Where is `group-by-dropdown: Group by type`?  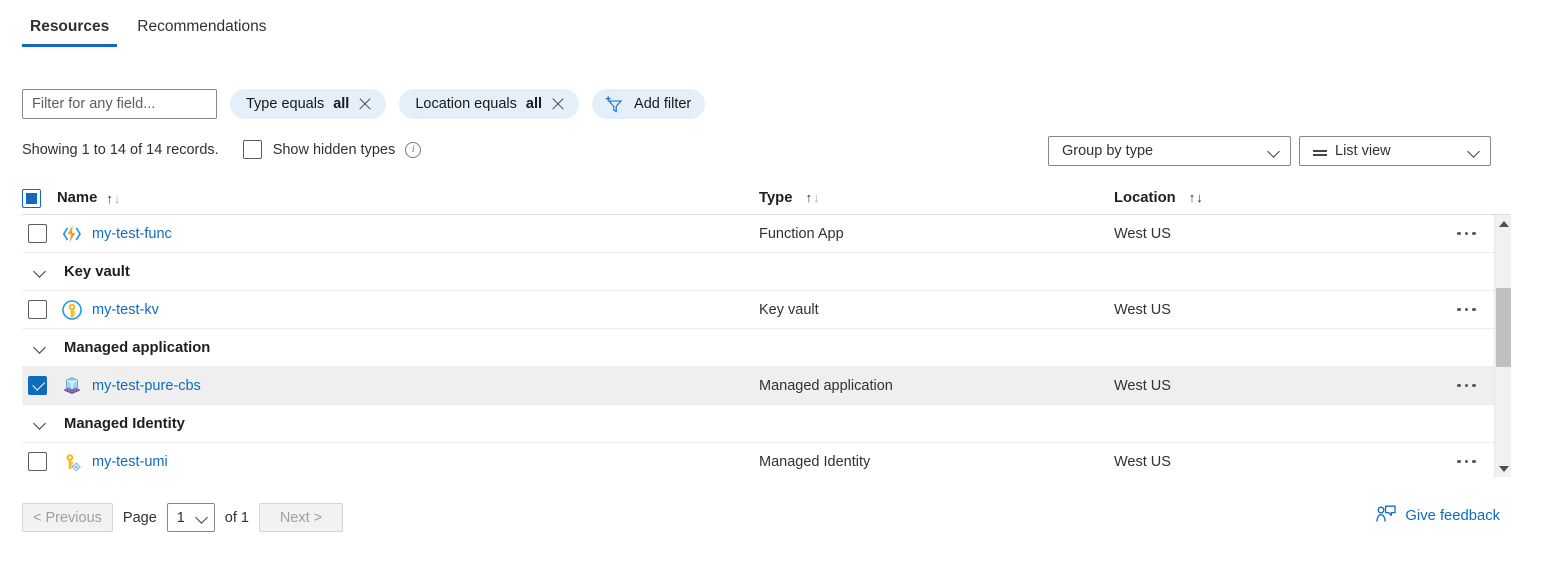
group-by-dropdown: Group by type is located at coordinates (1169, 151).